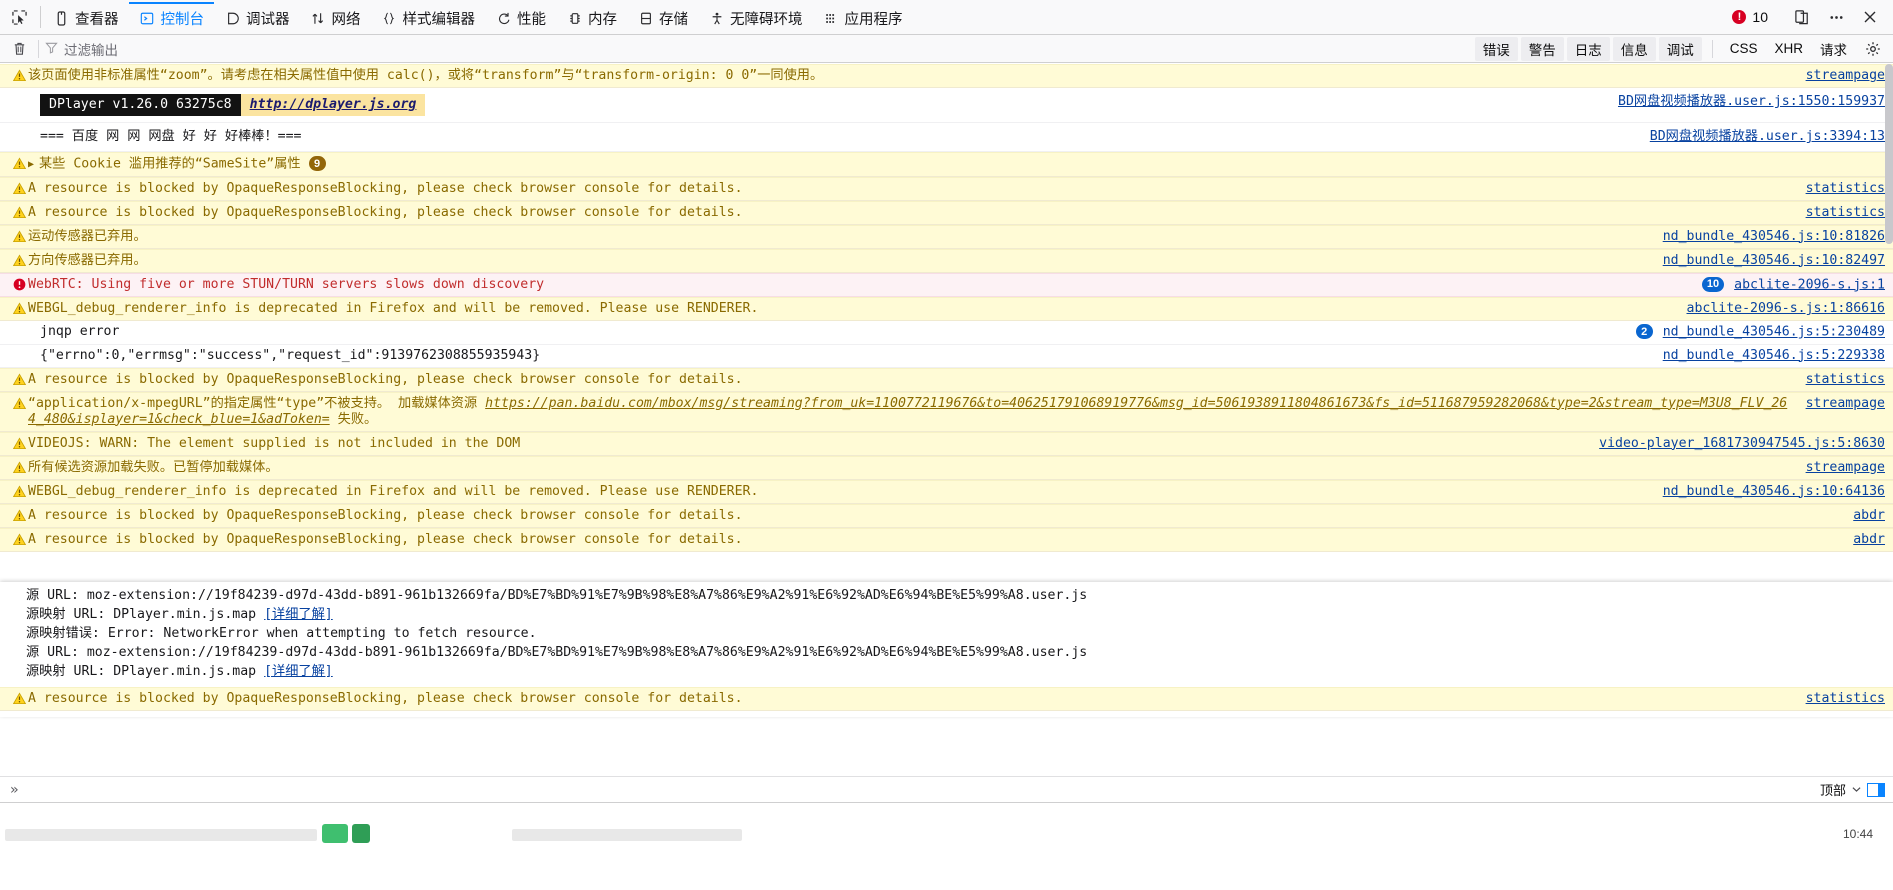 The height and width of the screenshot is (890, 1893). I want to click on source-link-text: nd_bundle_430546.js:5:230489, so click(1774, 332).